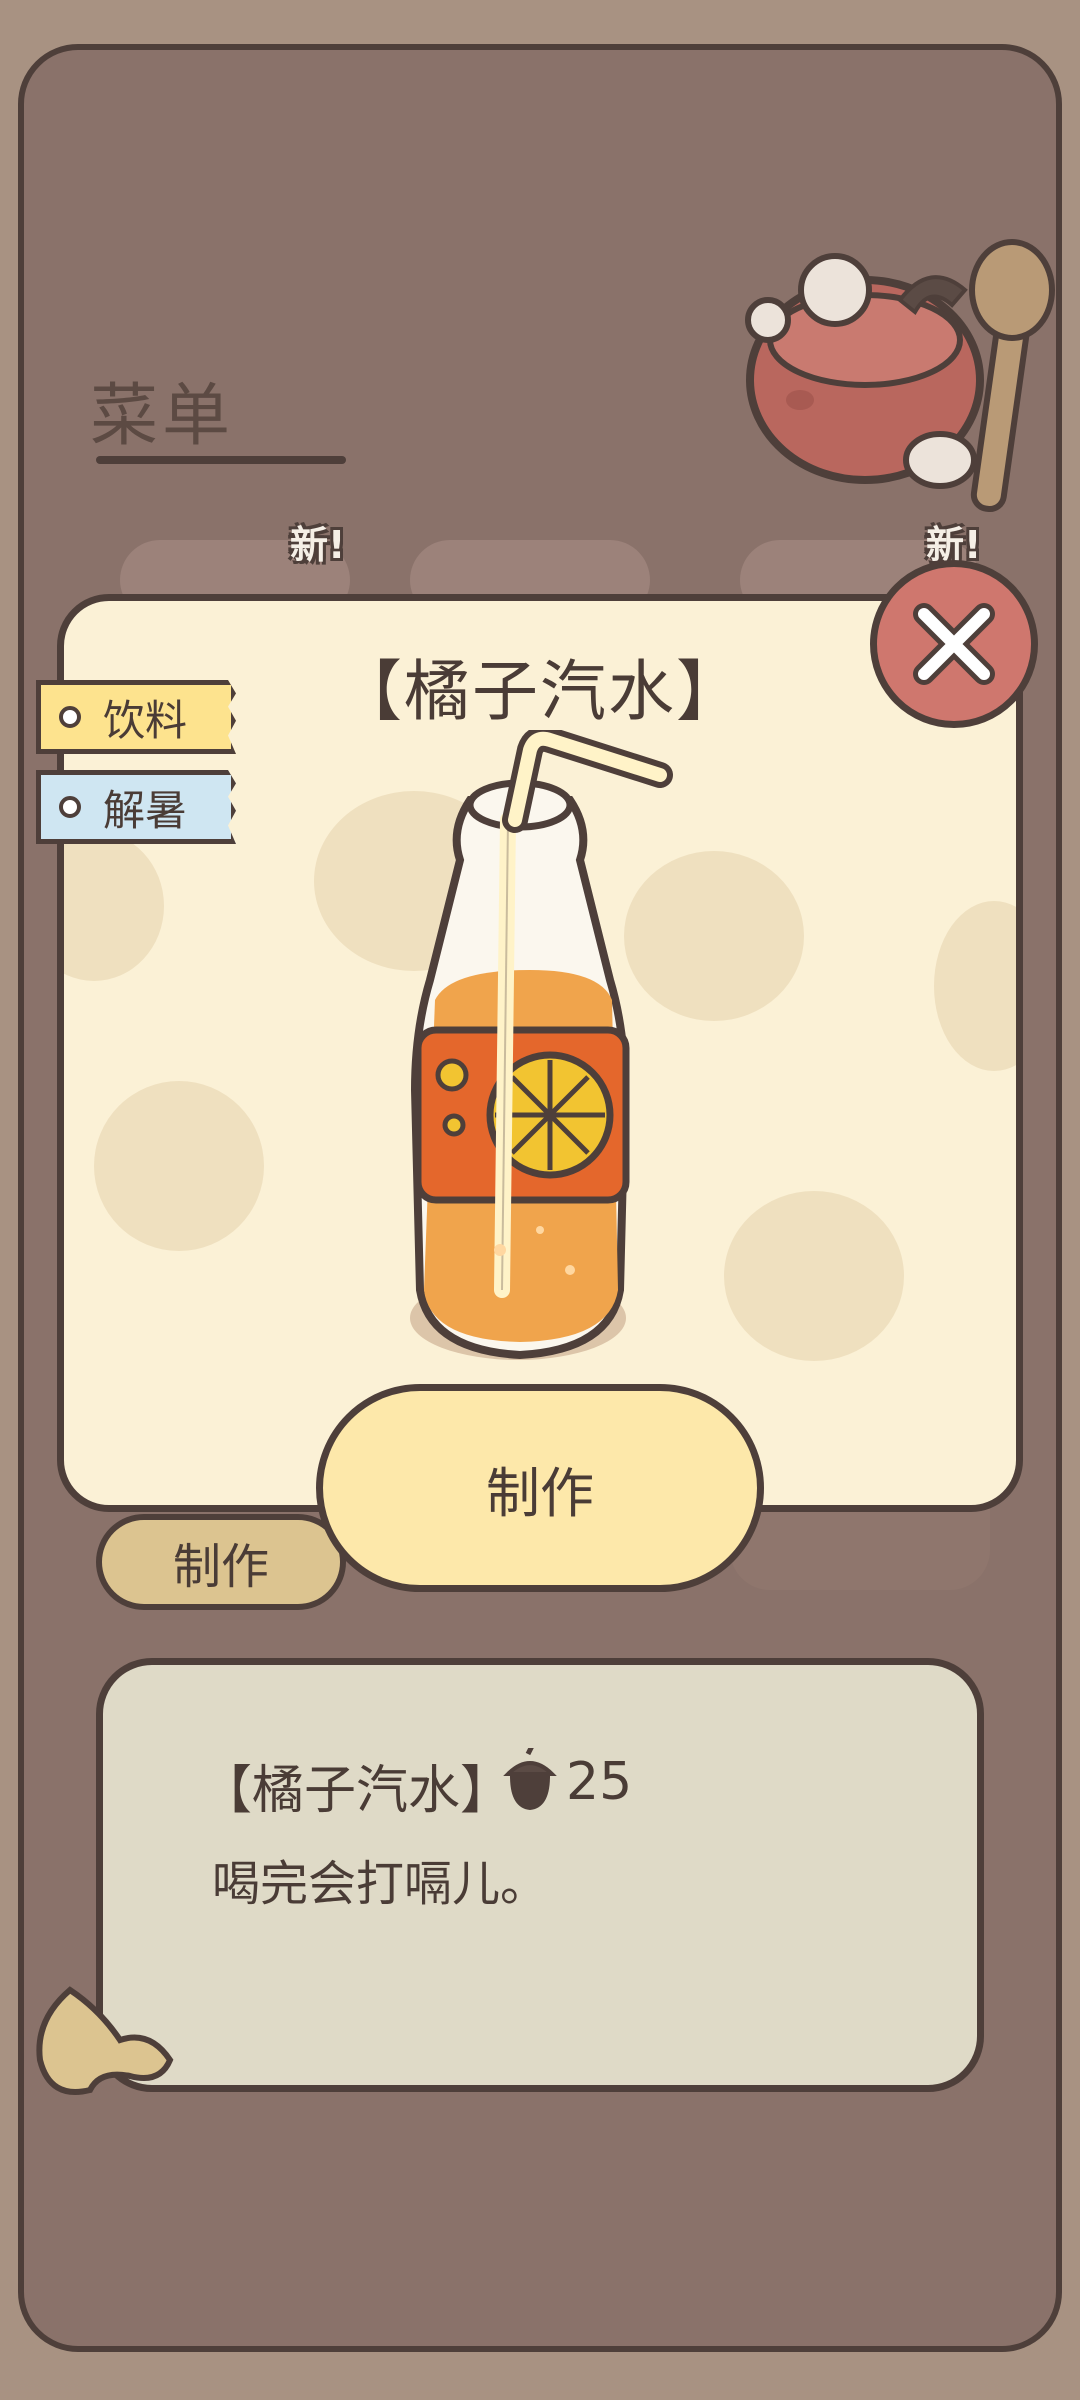 This screenshot has width=1080, height=2400. I want to click on background-make-button: 制作, so click(221, 1562).